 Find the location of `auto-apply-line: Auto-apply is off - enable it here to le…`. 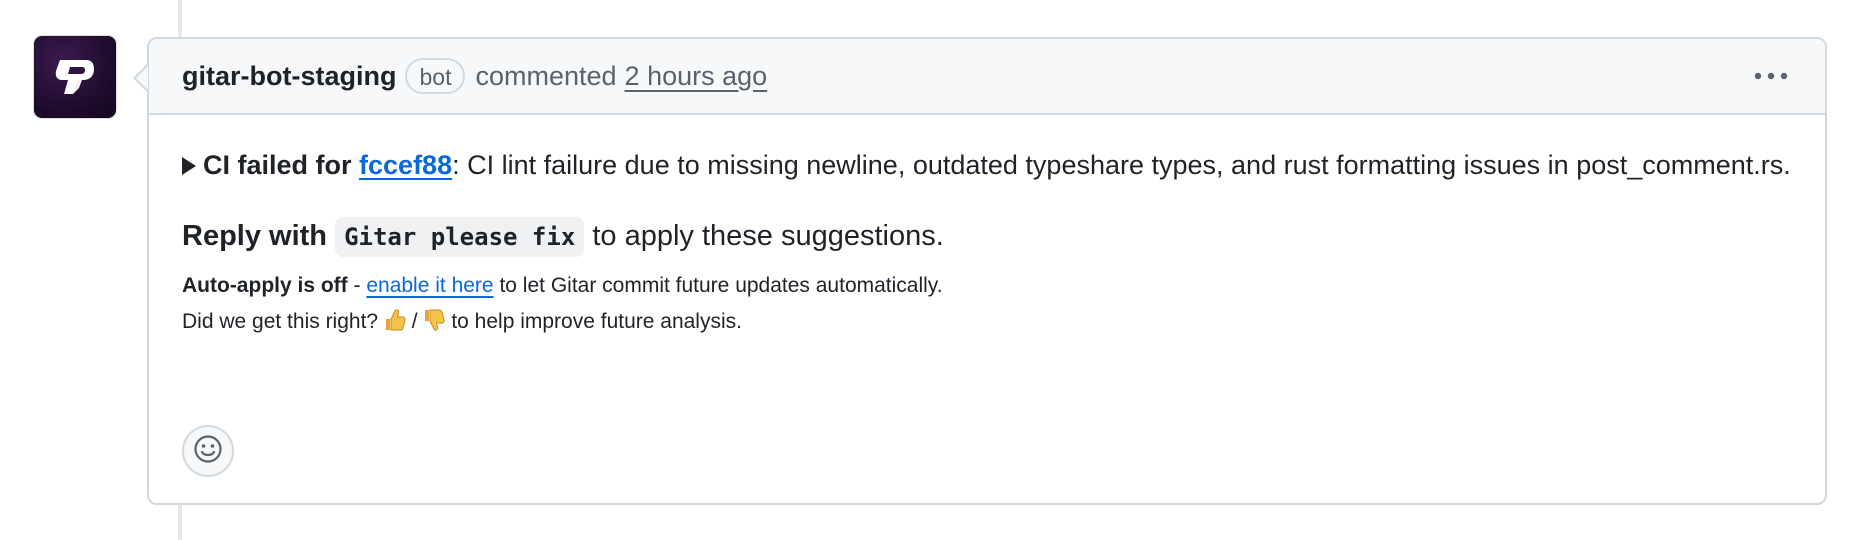

auto-apply-line: Auto-apply is off - enable it here to le… is located at coordinates (987, 286).